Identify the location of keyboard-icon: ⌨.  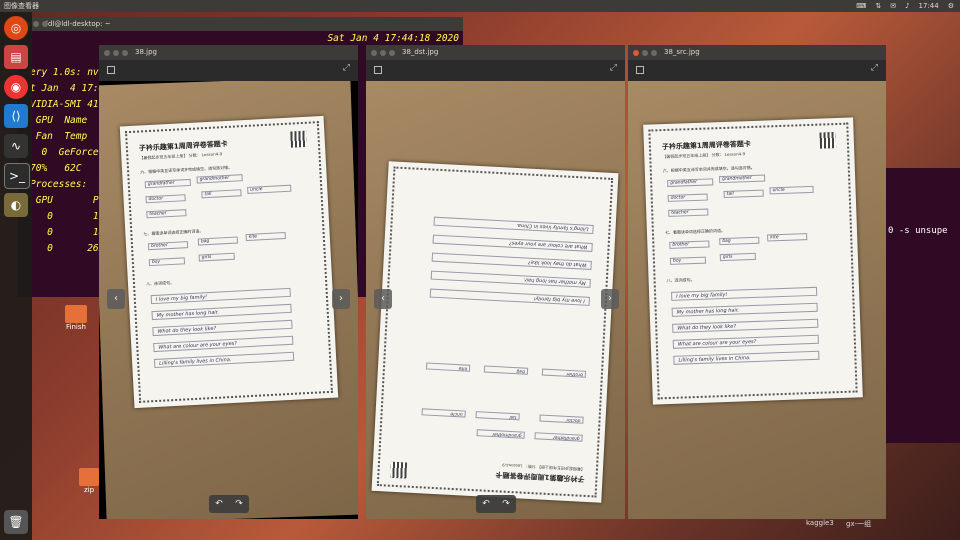
(861, 6).